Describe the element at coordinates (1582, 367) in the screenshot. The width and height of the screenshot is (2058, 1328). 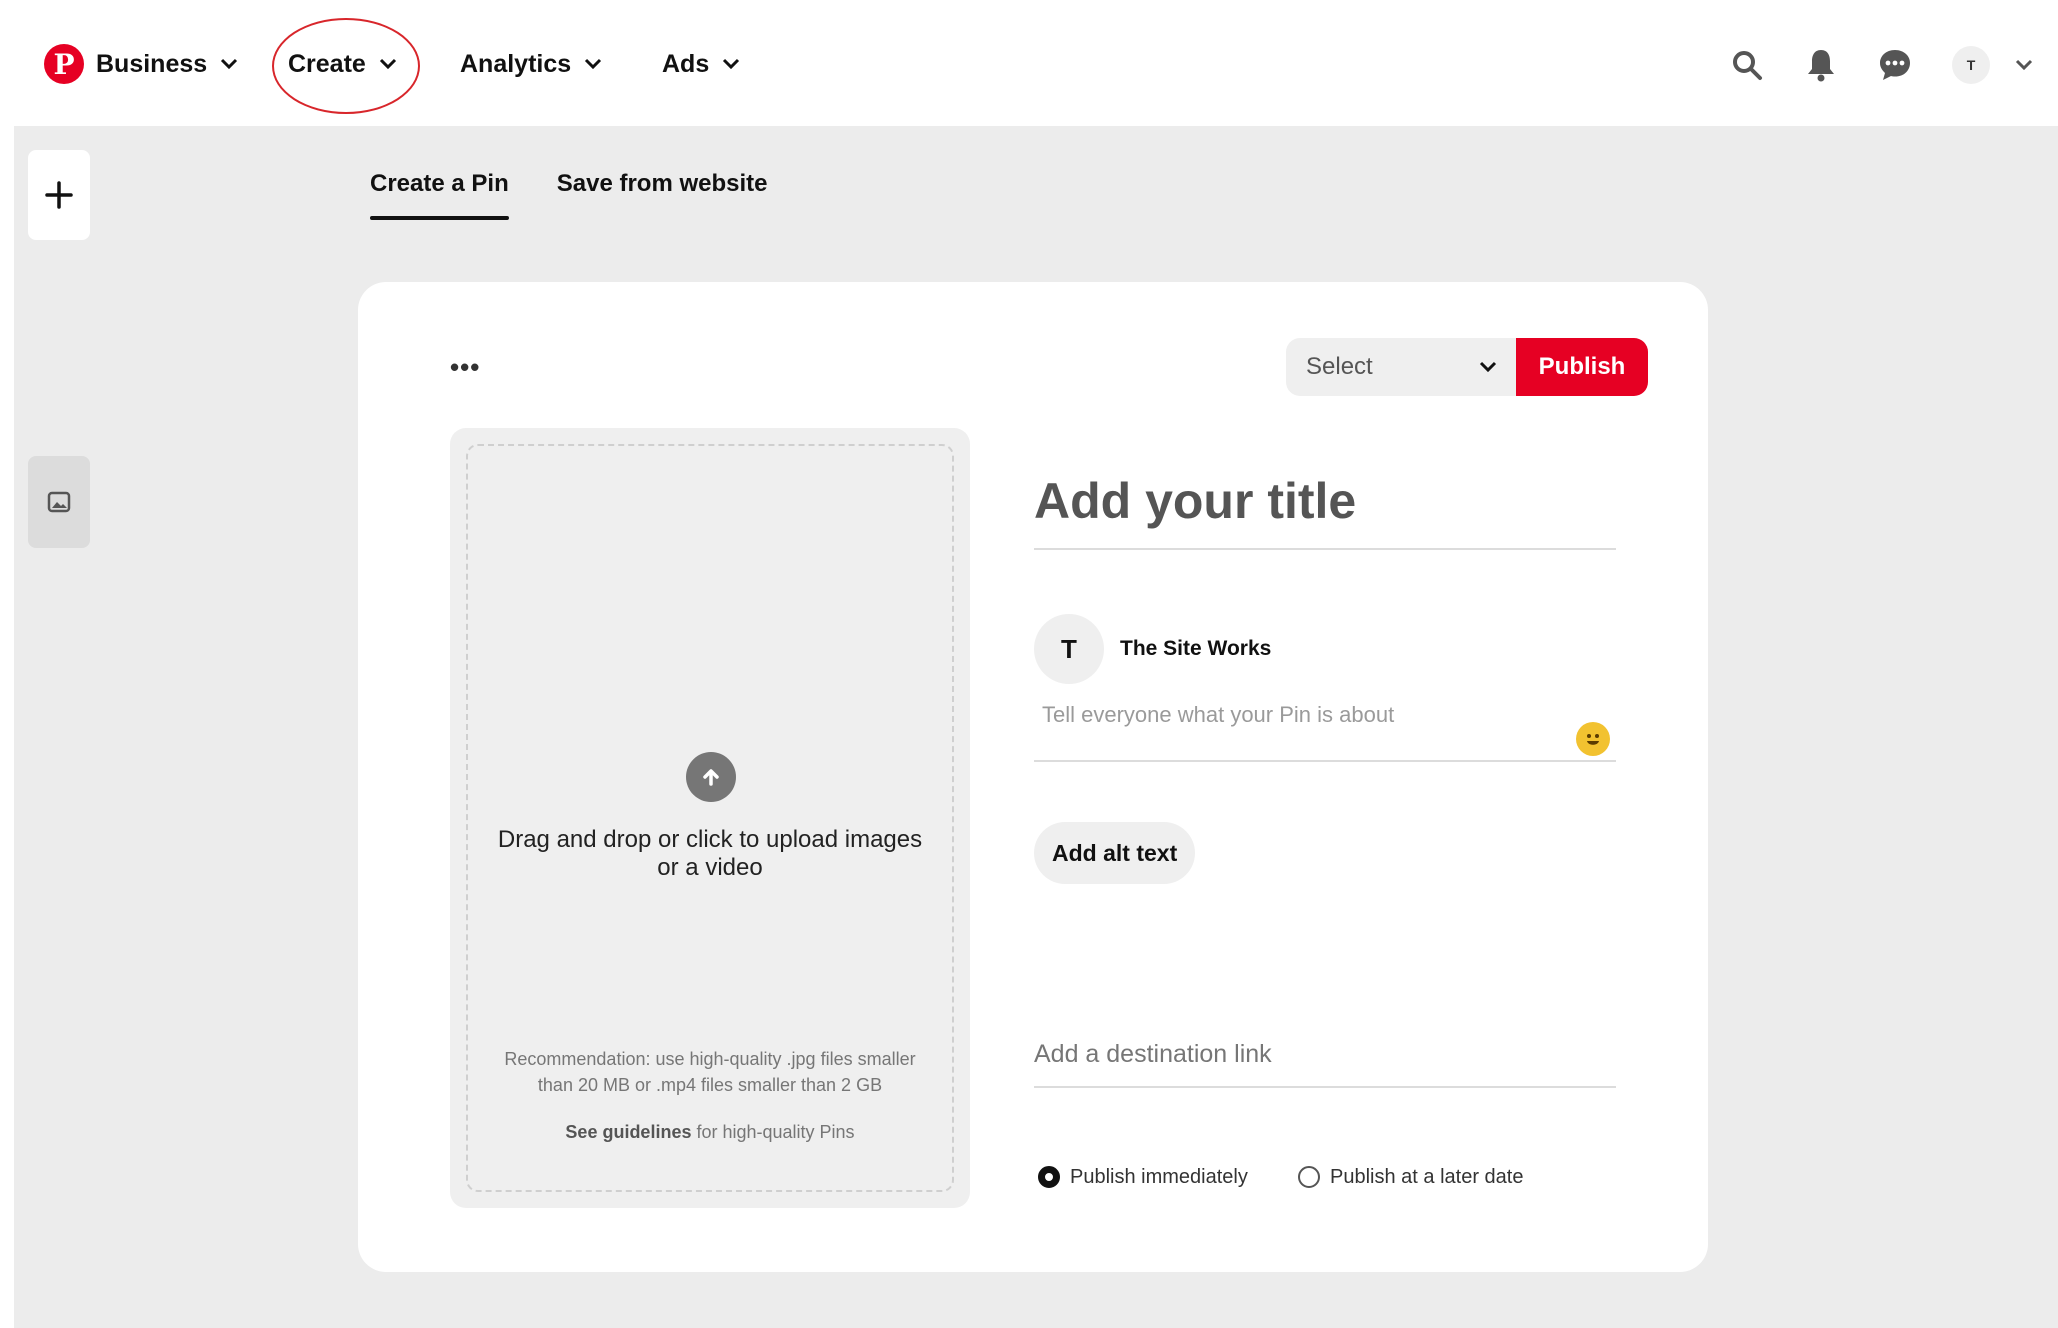
I see `publish-button: Publish` at that location.